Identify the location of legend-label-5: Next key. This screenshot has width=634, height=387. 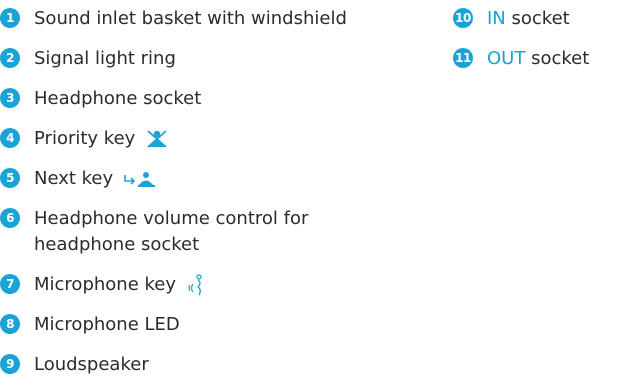
(74, 178).